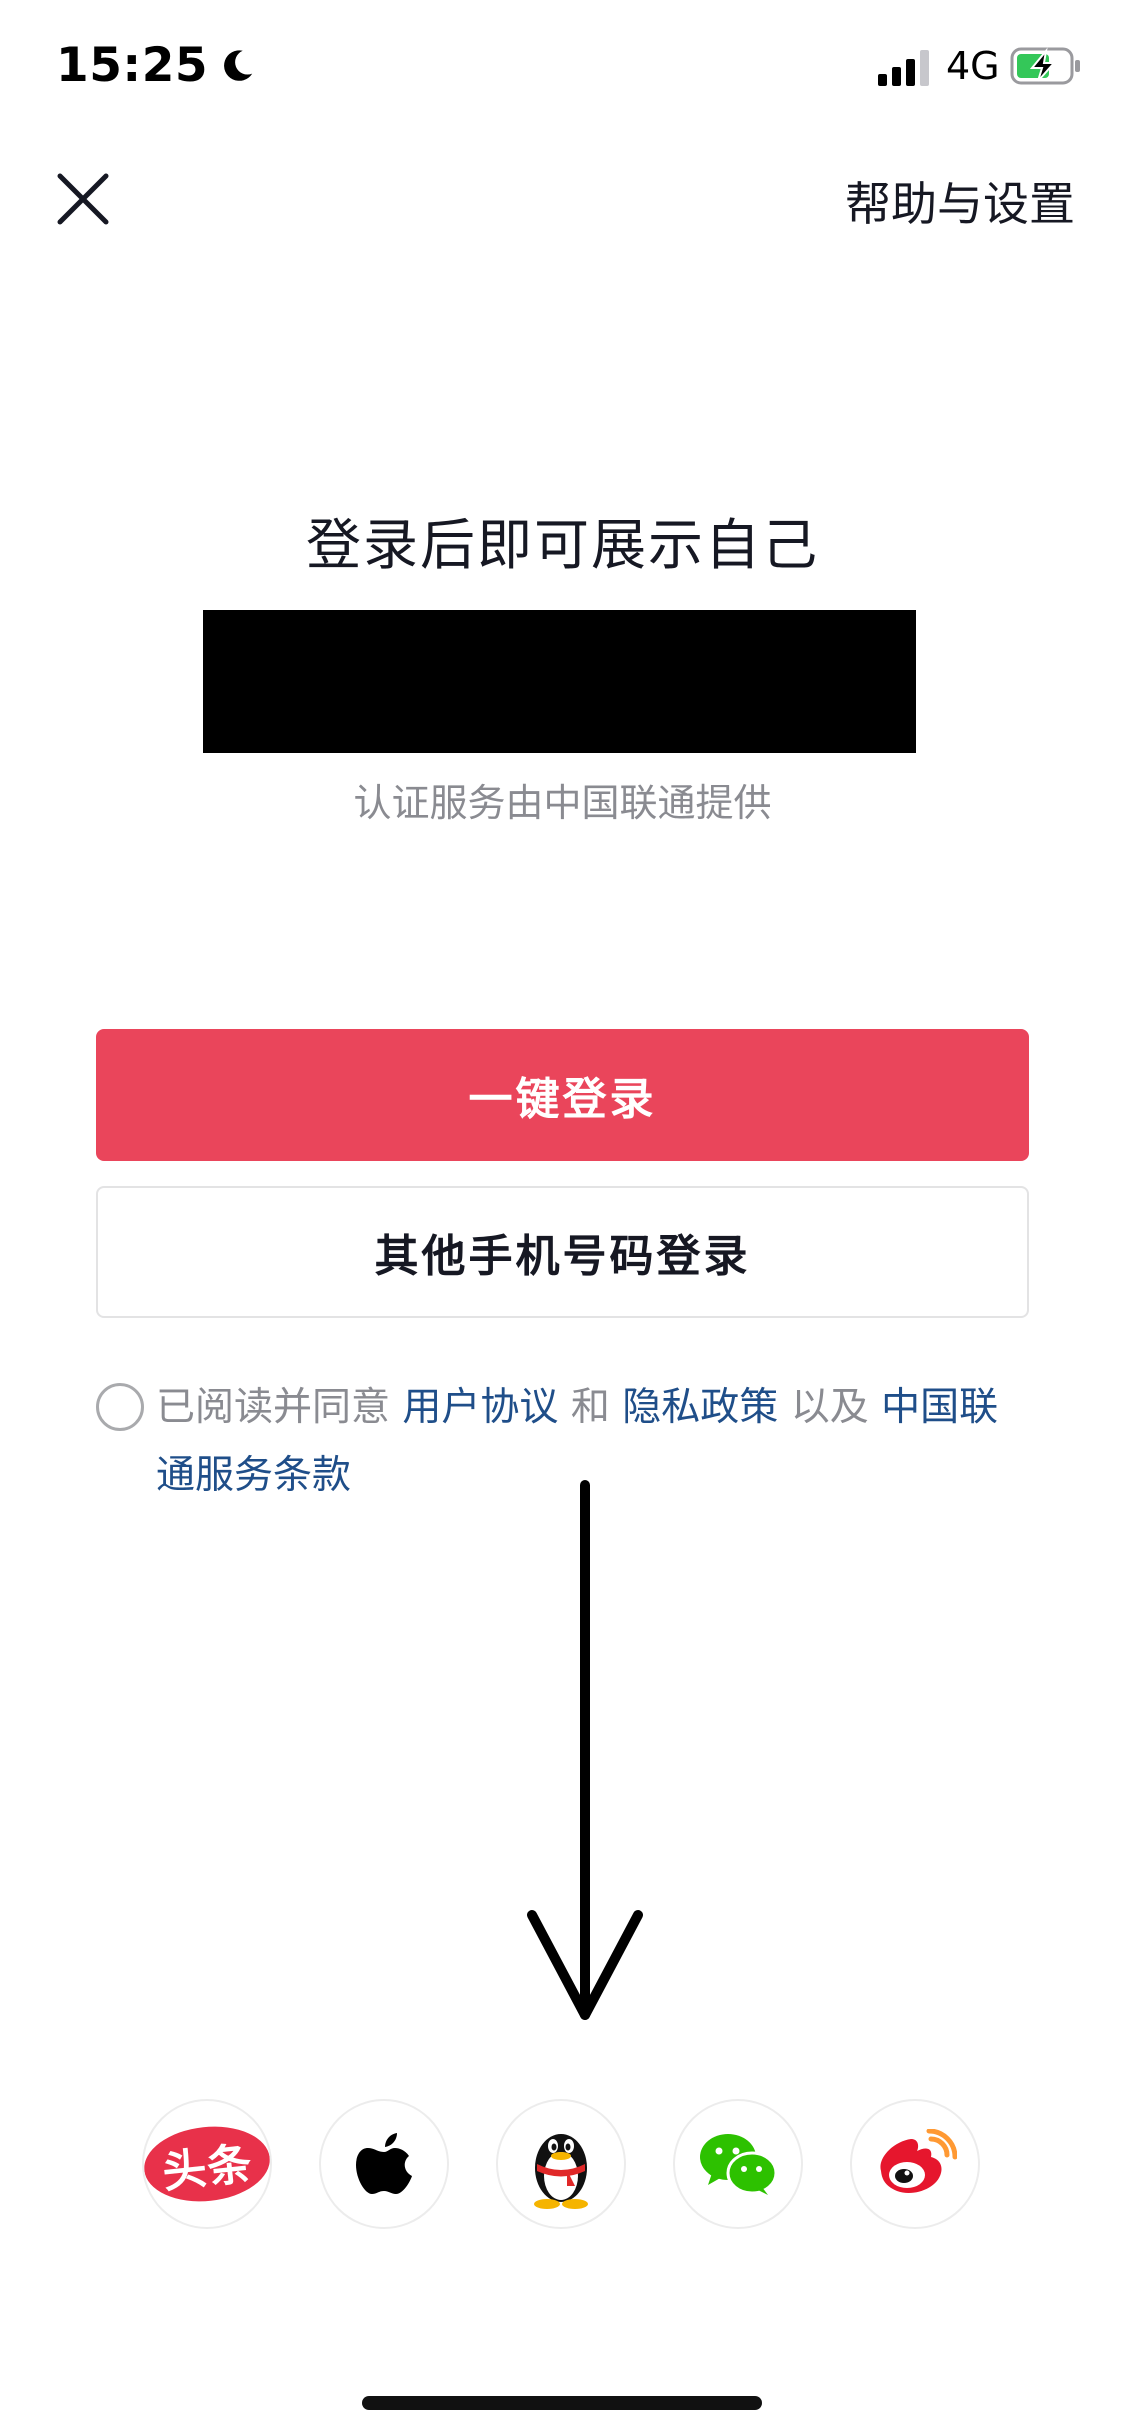 Image resolution: width=1125 pixels, height=2436 pixels. Describe the element at coordinates (973, 66) in the screenshot. I see `network-type: 4G` at that location.